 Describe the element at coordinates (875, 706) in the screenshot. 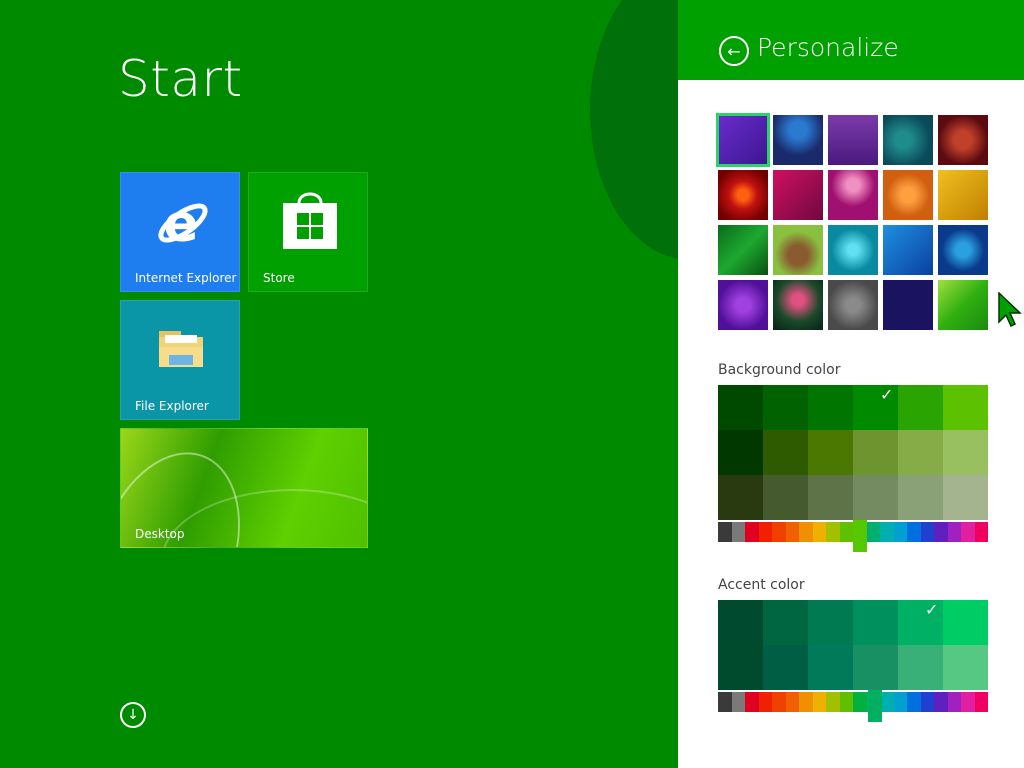

I see `accent-hue-slider` at that location.